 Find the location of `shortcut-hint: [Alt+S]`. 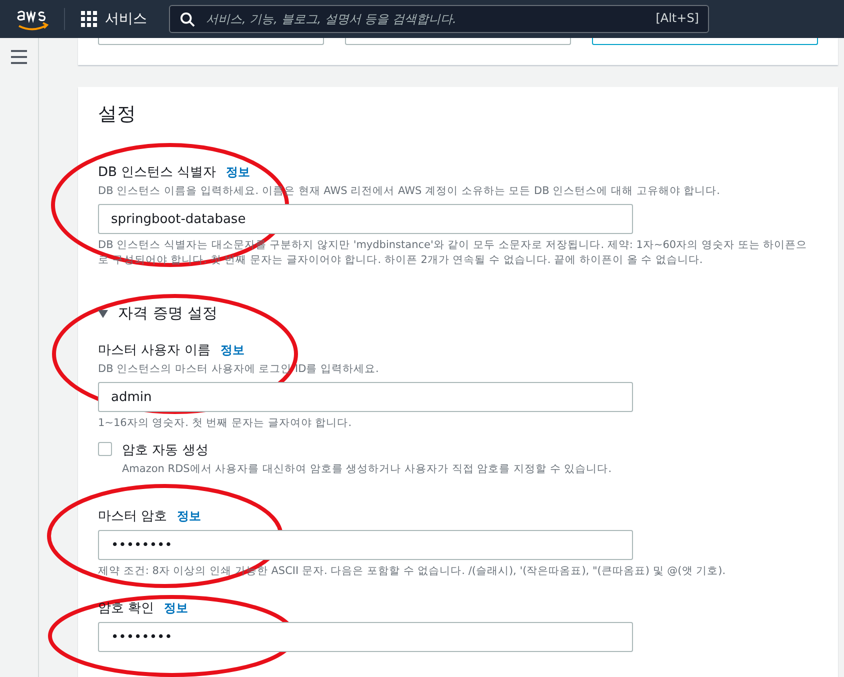

shortcut-hint: [Alt+S] is located at coordinates (677, 18).